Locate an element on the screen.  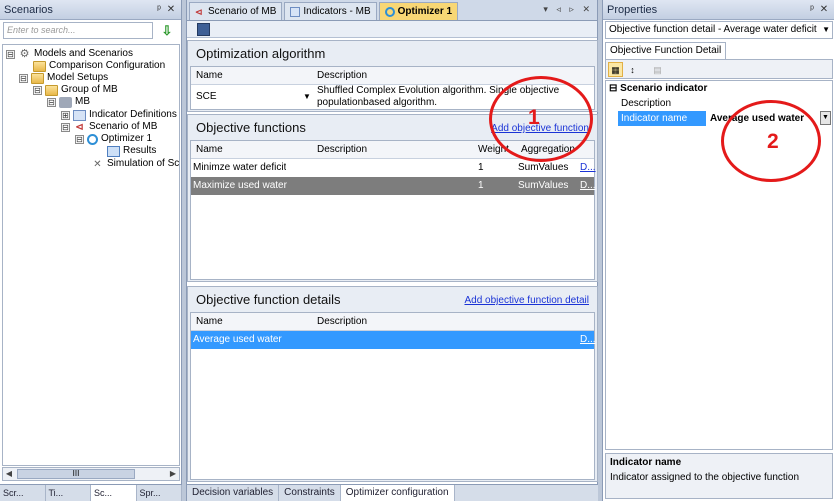
objective-aggregation: SumValues is located at coordinates (543, 185).